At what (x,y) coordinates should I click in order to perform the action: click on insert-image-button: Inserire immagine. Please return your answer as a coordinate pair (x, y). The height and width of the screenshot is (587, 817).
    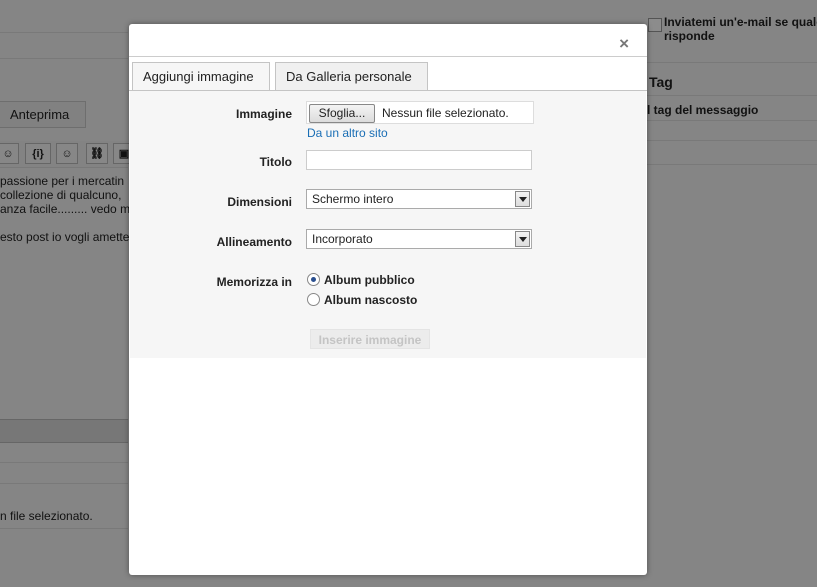
    Looking at the image, I should click on (370, 339).